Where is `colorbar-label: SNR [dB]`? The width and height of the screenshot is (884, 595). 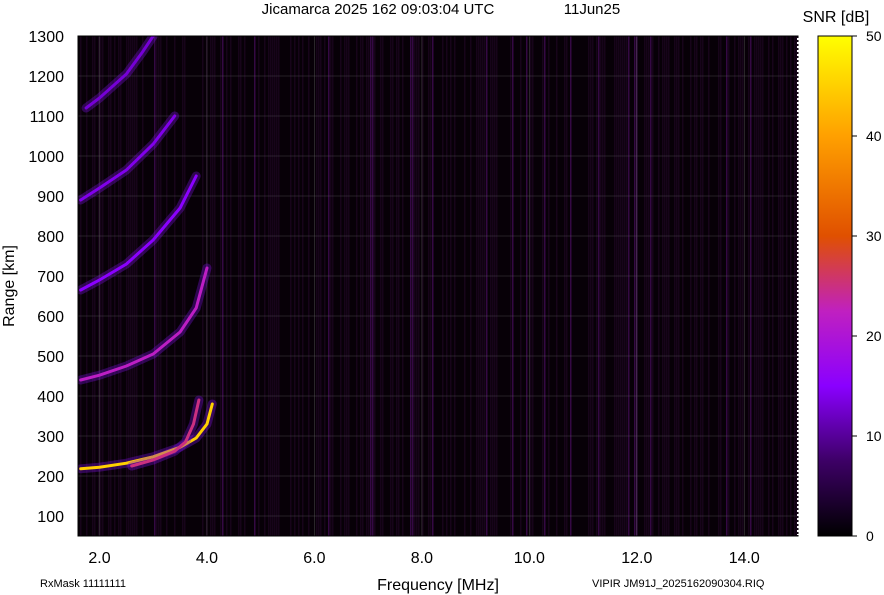 colorbar-label: SNR [dB] is located at coordinates (836, 17).